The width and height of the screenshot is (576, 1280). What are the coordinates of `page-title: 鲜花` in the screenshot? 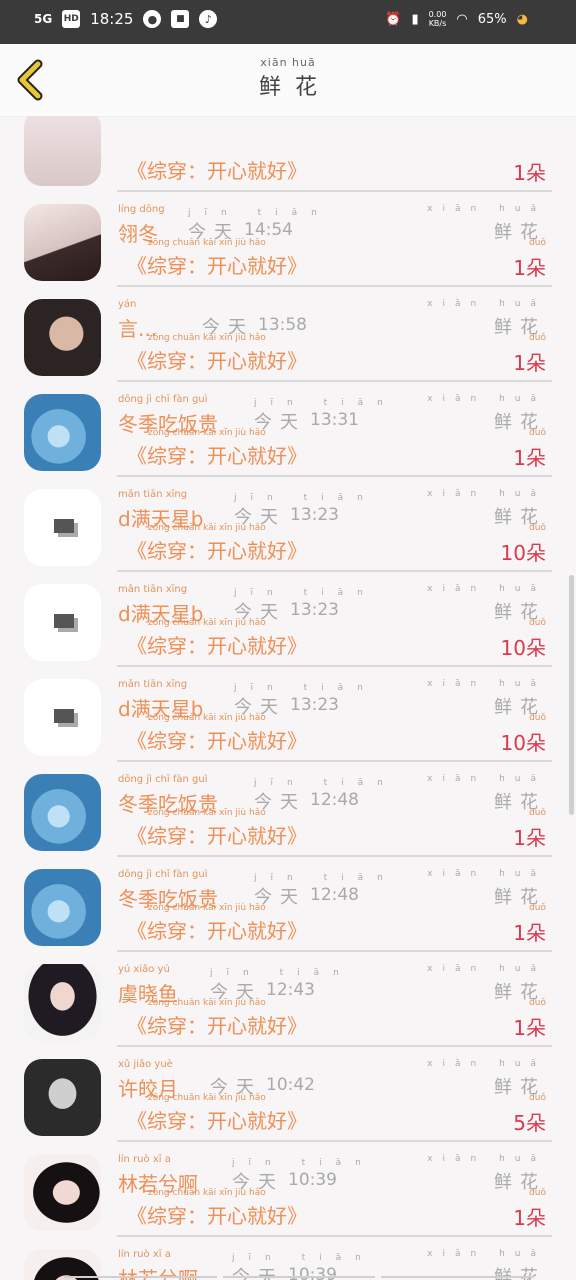 It's located at (294, 87).